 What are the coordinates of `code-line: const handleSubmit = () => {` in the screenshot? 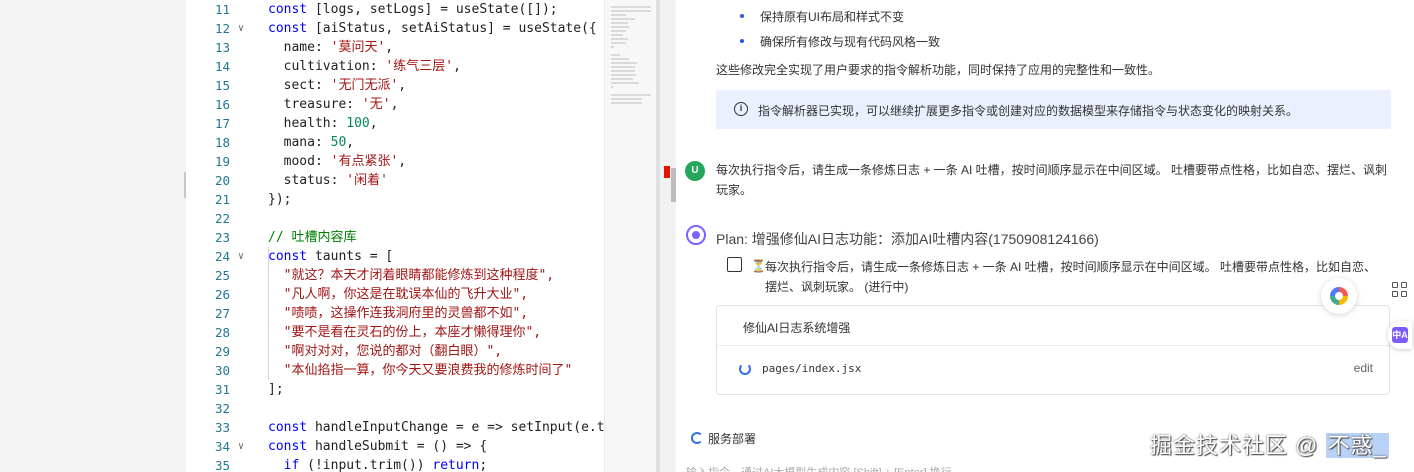 It's located at (436, 446).